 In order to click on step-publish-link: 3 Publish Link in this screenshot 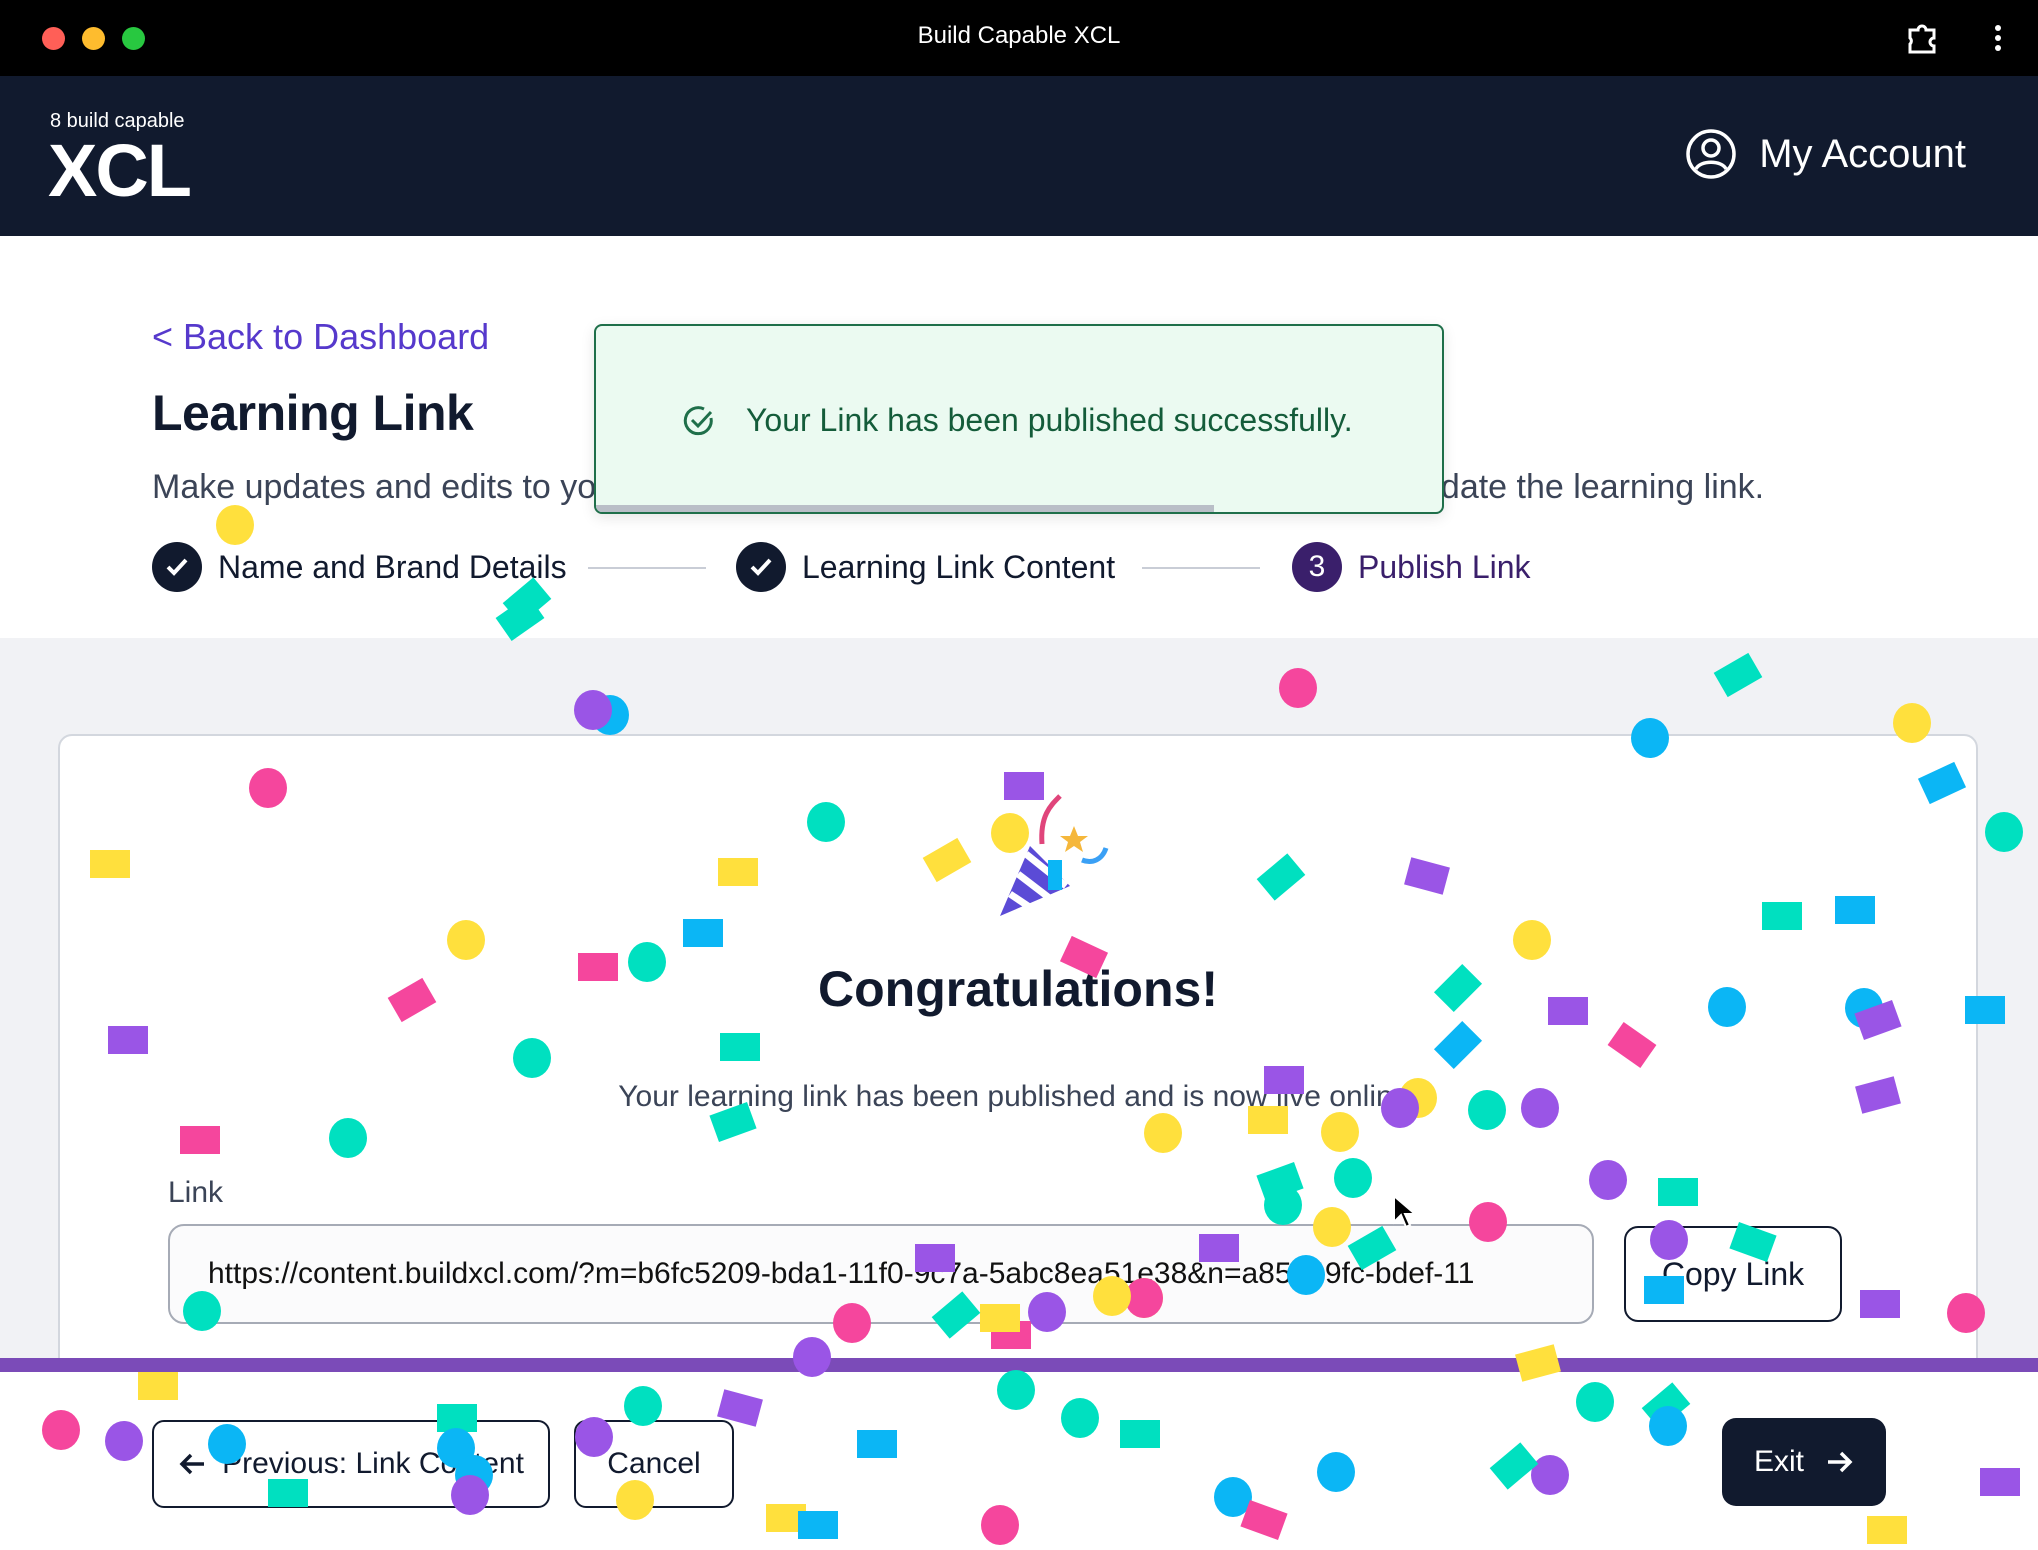, I will do `click(1411, 567)`.